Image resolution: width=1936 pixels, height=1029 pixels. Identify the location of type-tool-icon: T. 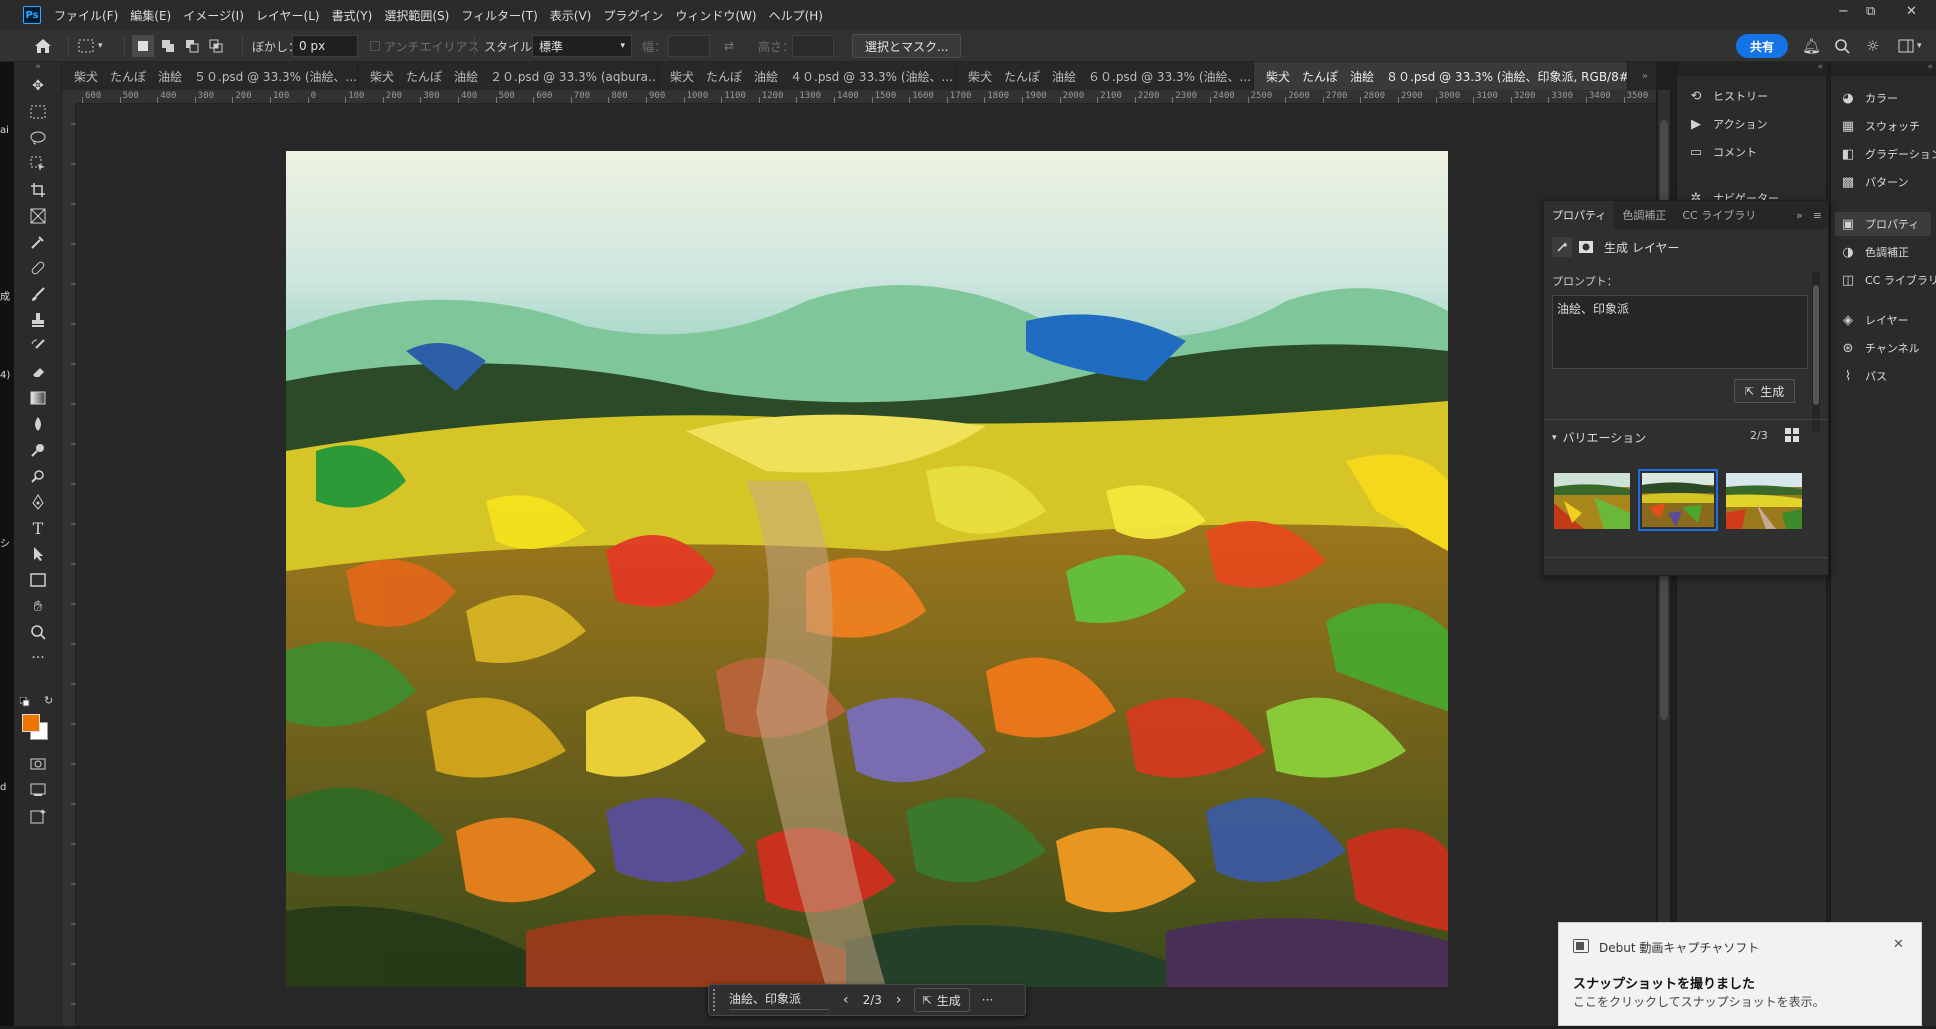
(38, 528).